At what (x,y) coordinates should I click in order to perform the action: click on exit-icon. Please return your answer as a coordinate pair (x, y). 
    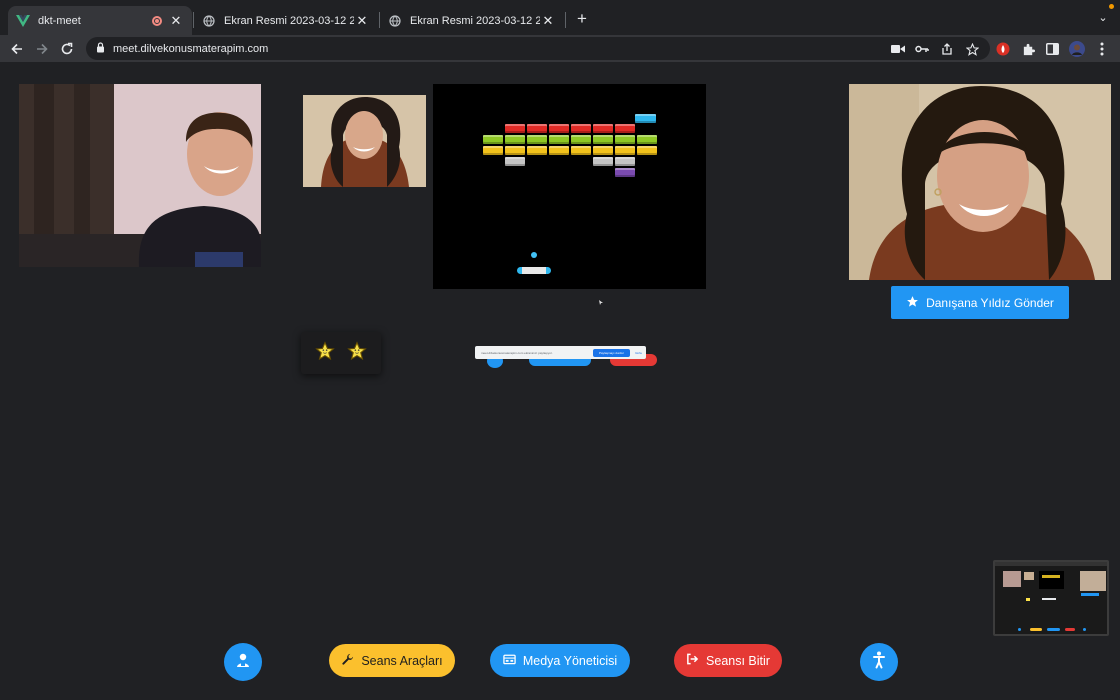
    Looking at the image, I should click on (692, 660).